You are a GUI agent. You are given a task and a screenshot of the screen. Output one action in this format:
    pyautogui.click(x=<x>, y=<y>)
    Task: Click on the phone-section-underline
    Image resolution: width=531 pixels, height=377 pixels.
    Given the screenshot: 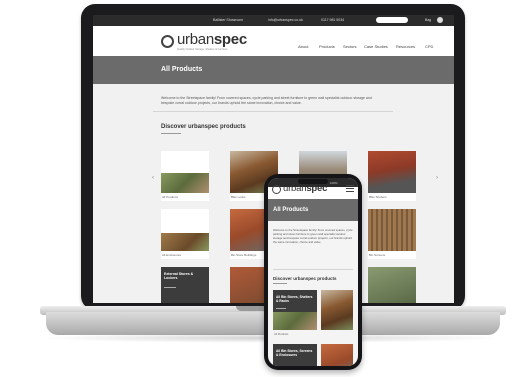 What is the action you would take?
    pyautogui.click(x=280, y=283)
    